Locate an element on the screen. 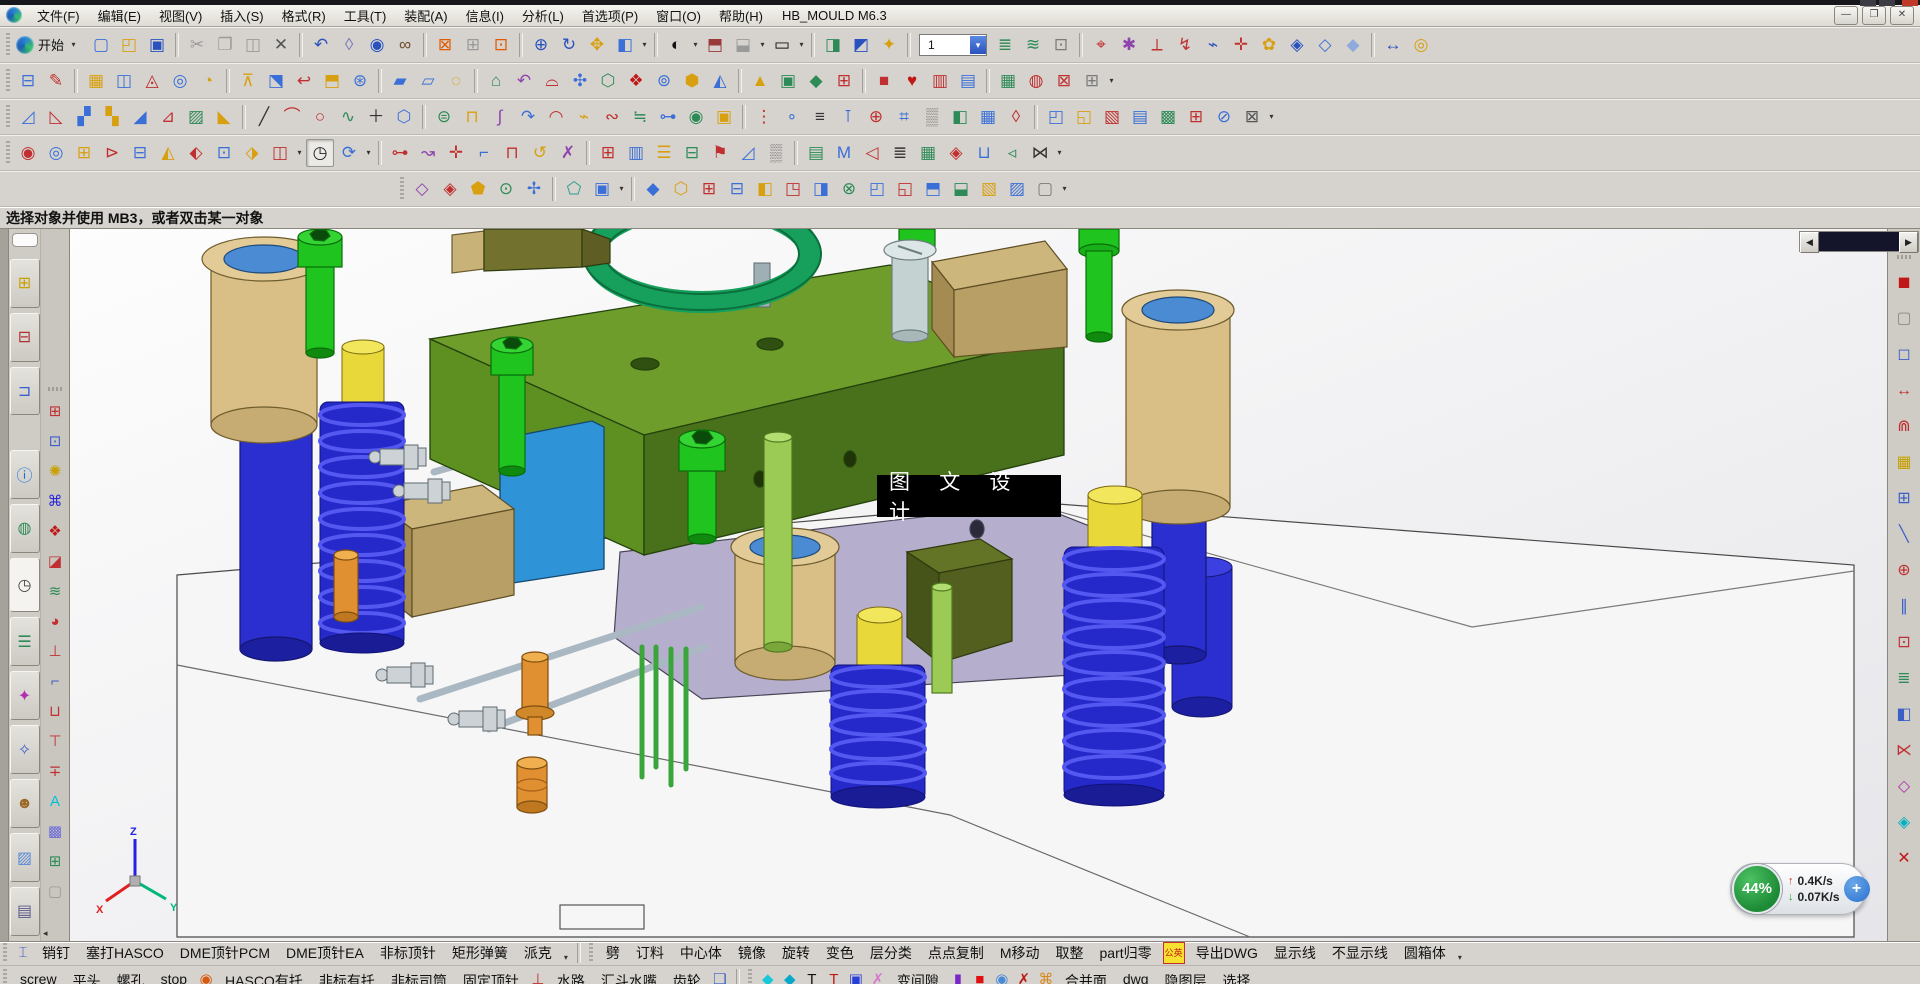 This screenshot has width=1920, height=984. toolbar-icon: ↺ is located at coordinates (540, 153).